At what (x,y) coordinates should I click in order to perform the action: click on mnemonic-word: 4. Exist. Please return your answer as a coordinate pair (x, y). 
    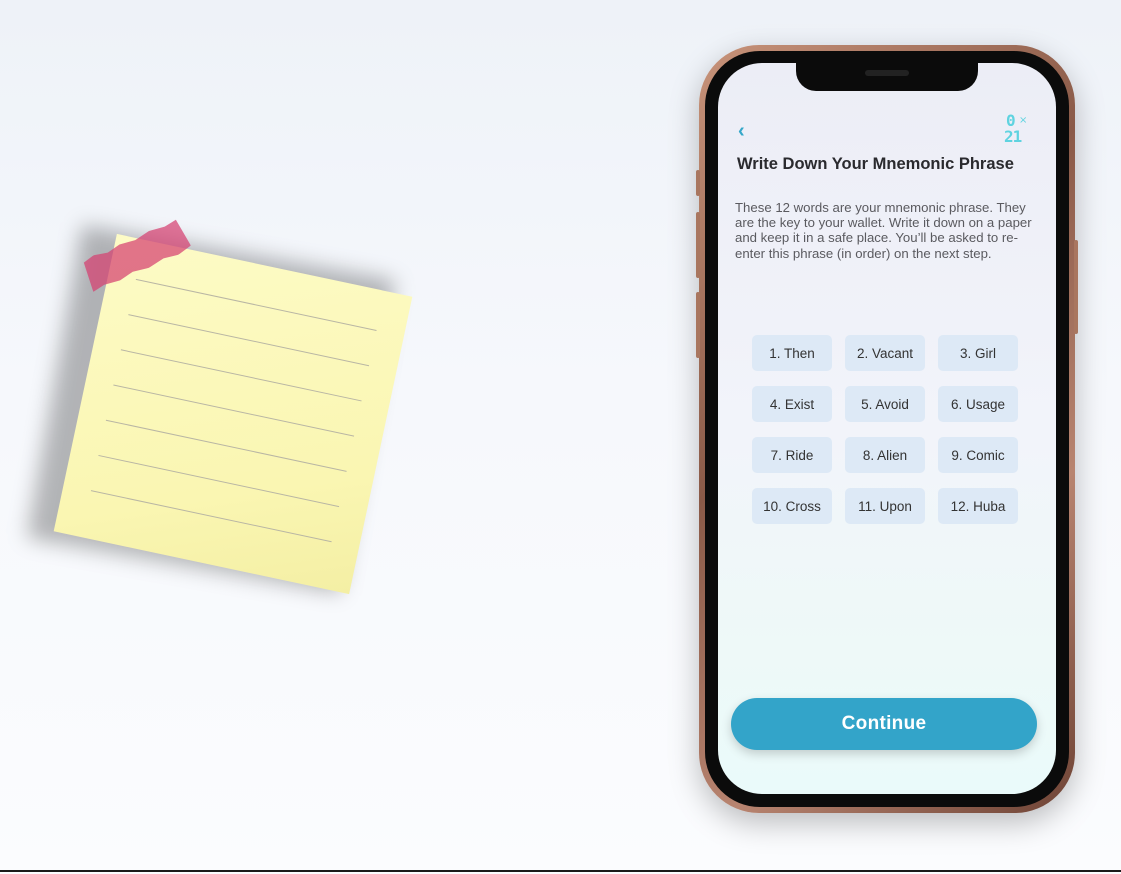
    Looking at the image, I should click on (792, 404).